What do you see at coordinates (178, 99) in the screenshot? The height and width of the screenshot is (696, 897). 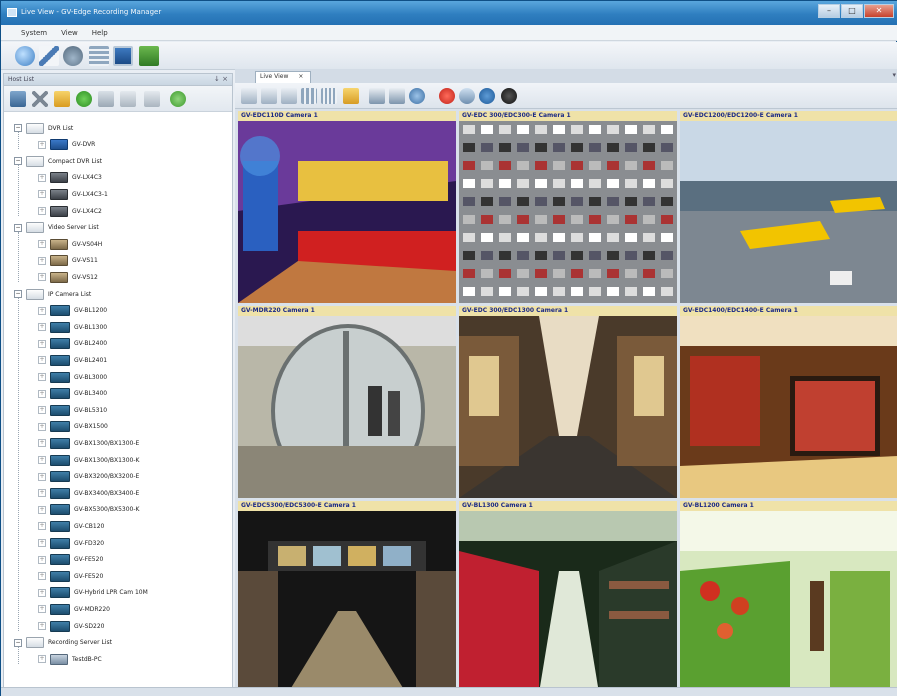 I see `refresh-icon` at bounding box center [178, 99].